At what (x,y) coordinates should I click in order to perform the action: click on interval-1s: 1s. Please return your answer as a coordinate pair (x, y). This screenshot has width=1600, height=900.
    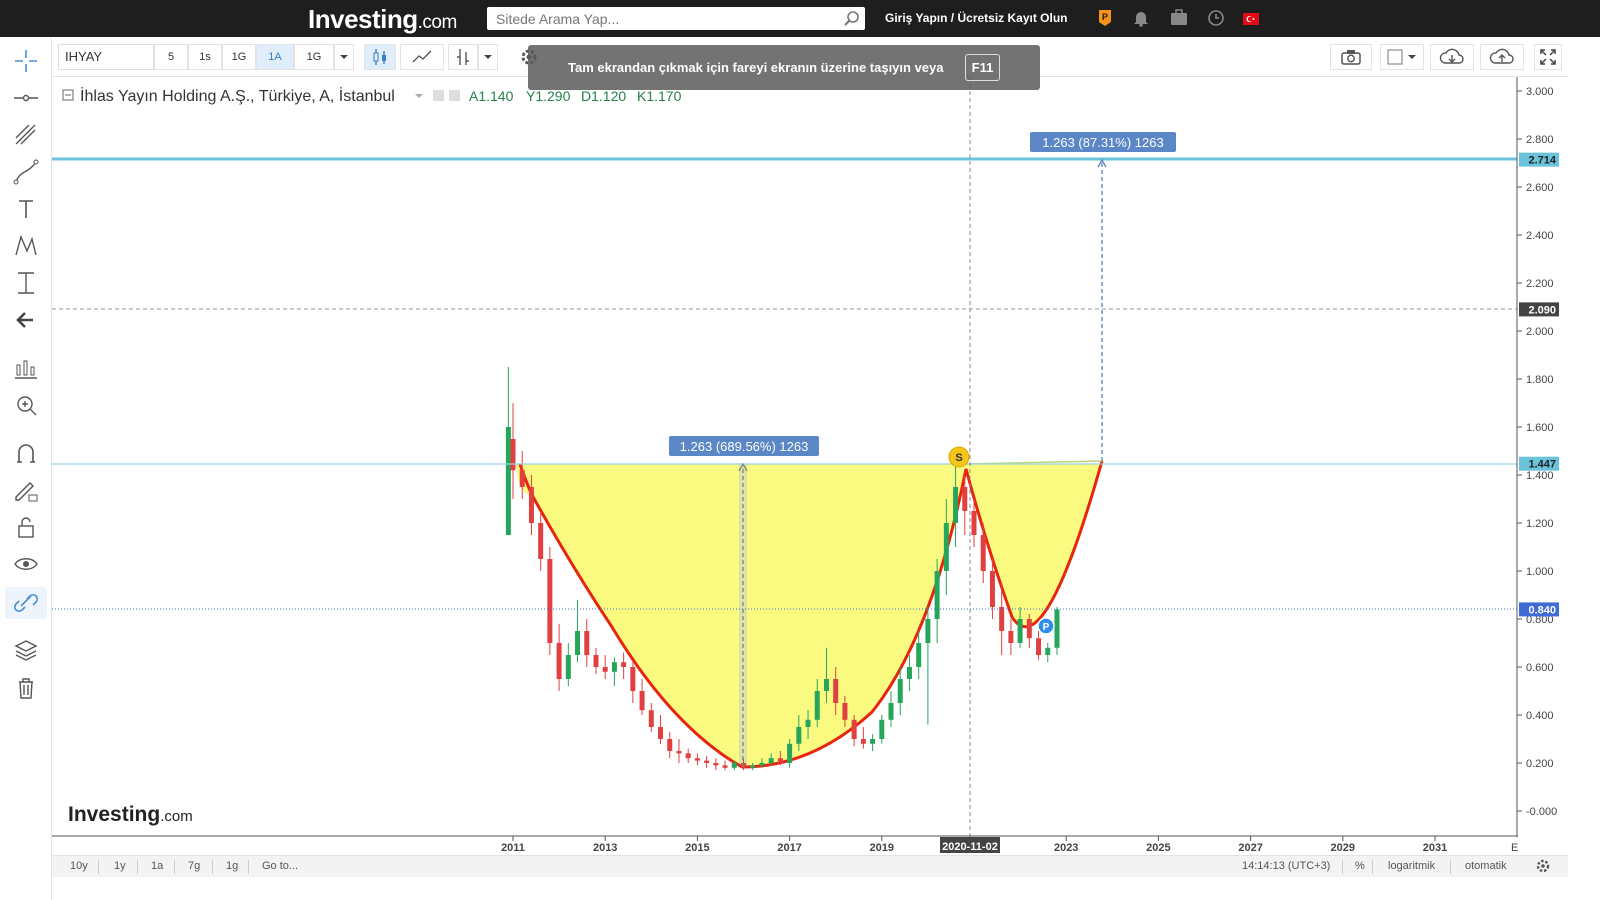
    Looking at the image, I should click on (205, 57).